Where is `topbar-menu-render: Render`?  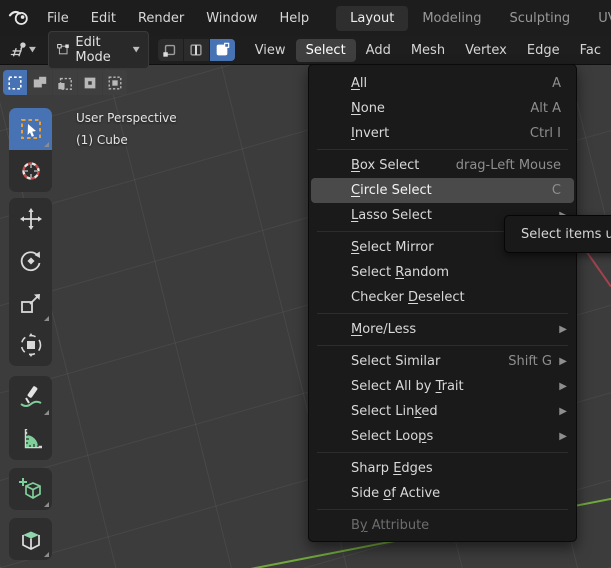 topbar-menu-render: Render is located at coordinates (161, 18).